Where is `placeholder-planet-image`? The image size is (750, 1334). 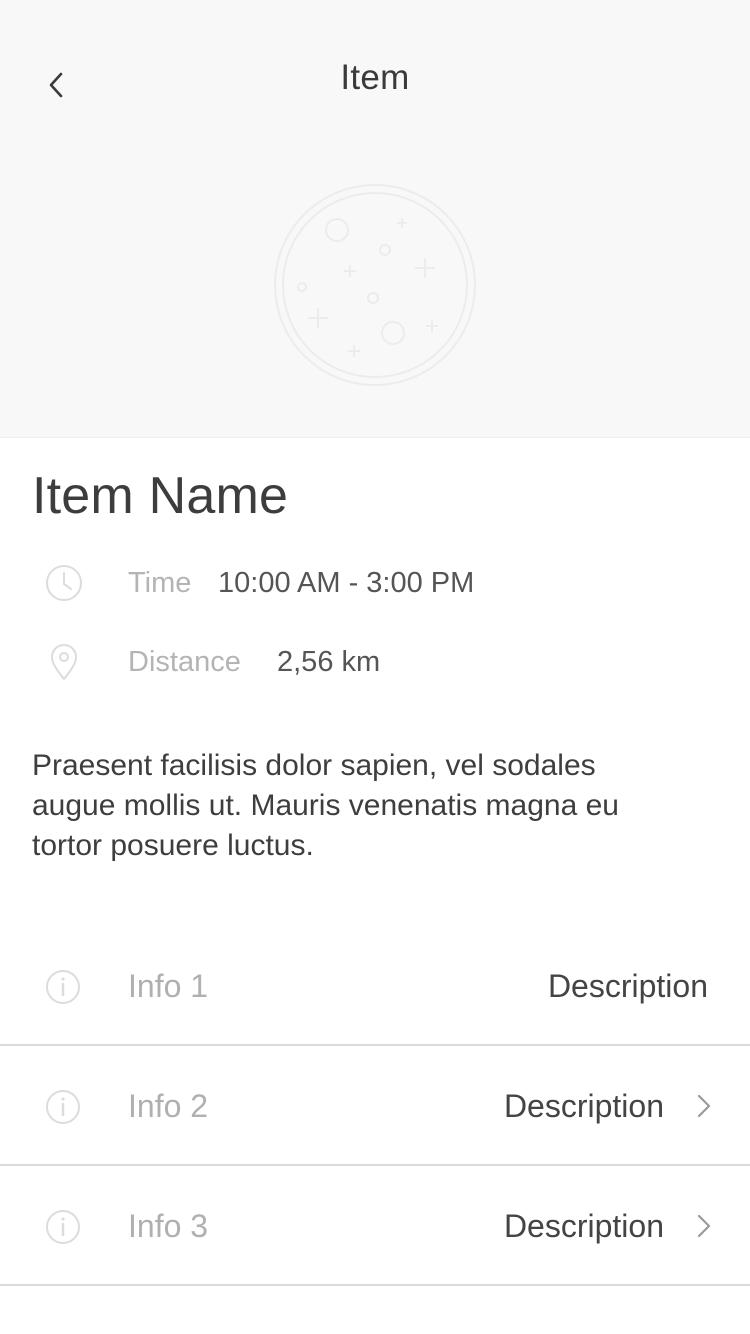
placeholder-planet-image is located at coordinates (375, 285).